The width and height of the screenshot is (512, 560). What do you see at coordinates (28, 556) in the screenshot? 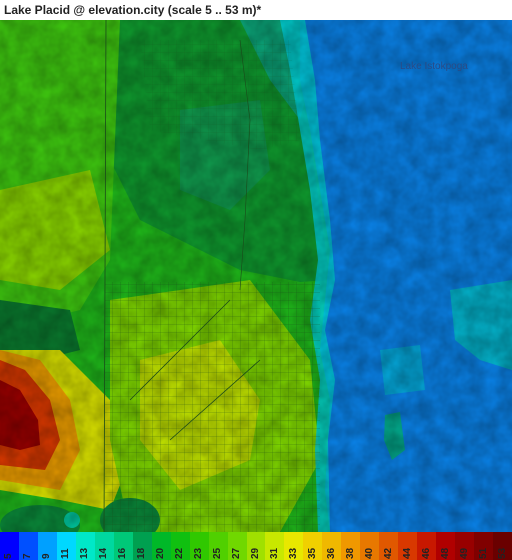
I see `legend-tick-label: 7` at bounding box center [28, 556].